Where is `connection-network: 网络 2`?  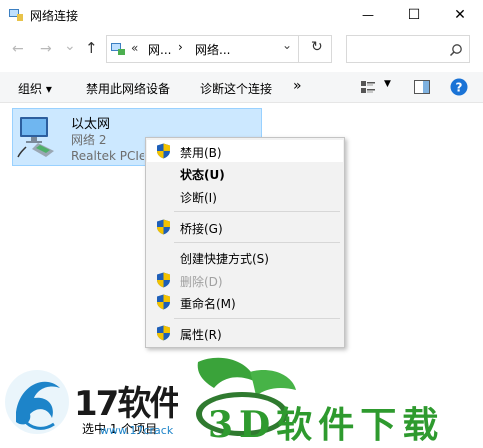
connection-network: 网络 2 is located at coordinates (89, 140).